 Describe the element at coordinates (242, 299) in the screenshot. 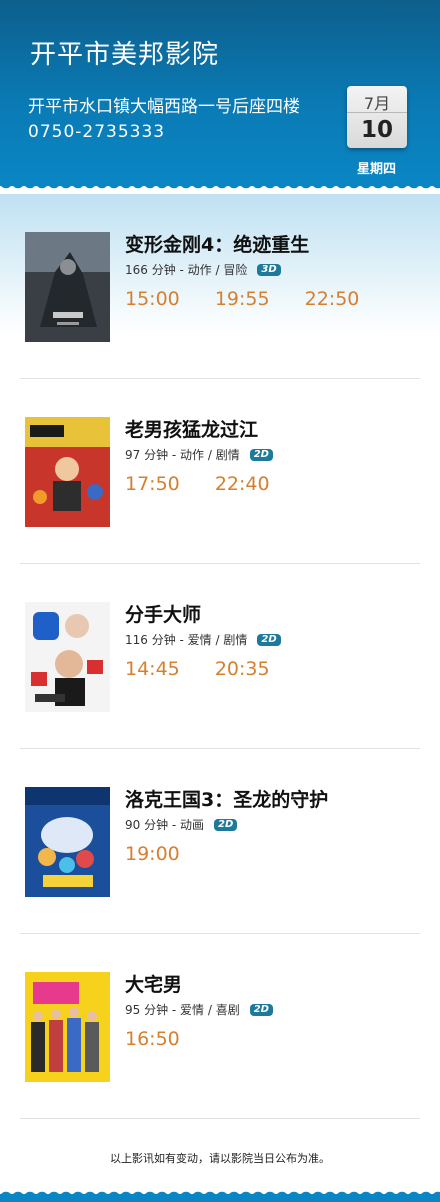

I see `showtime: 19:55` at that location.